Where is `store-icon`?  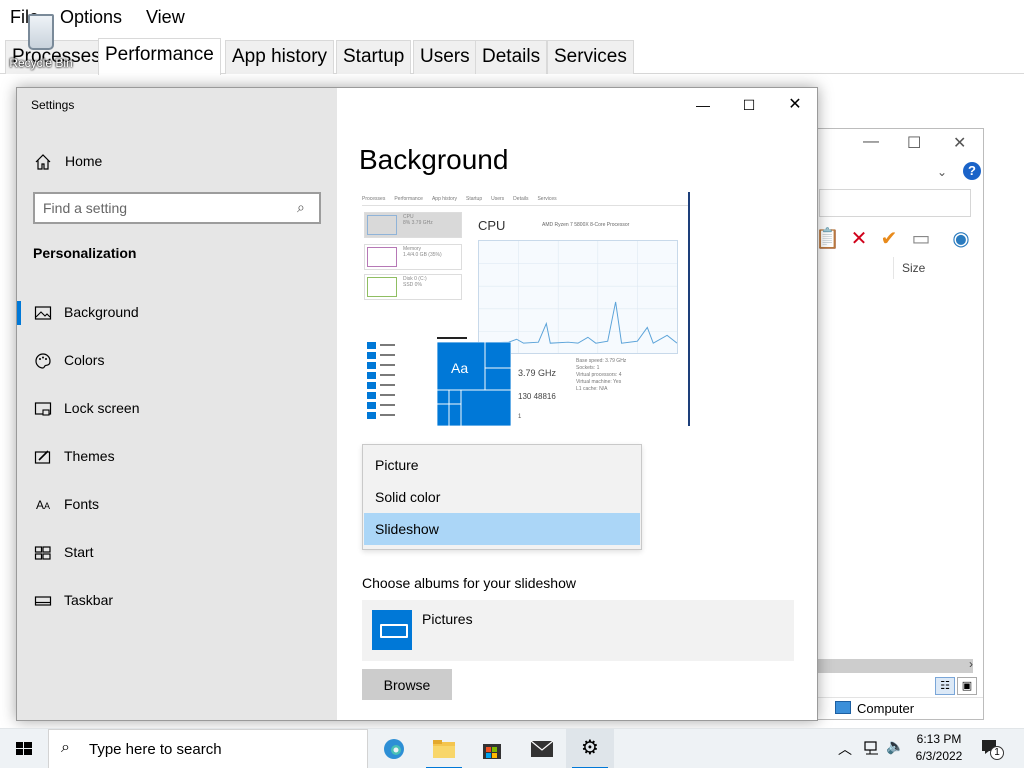 store-icon is located at coordinates (492, 748).